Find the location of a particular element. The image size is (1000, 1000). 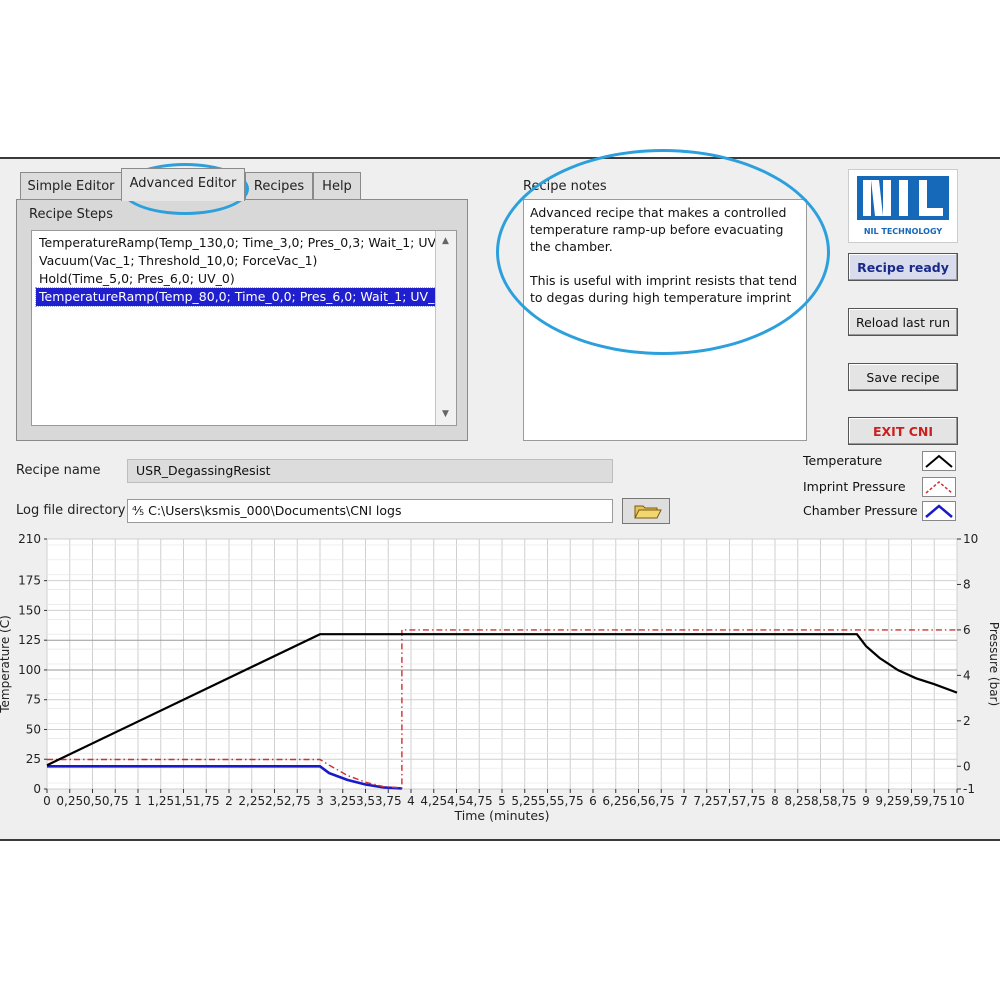

x-tick-label: 3,25 is located at coordinates (342, 801).